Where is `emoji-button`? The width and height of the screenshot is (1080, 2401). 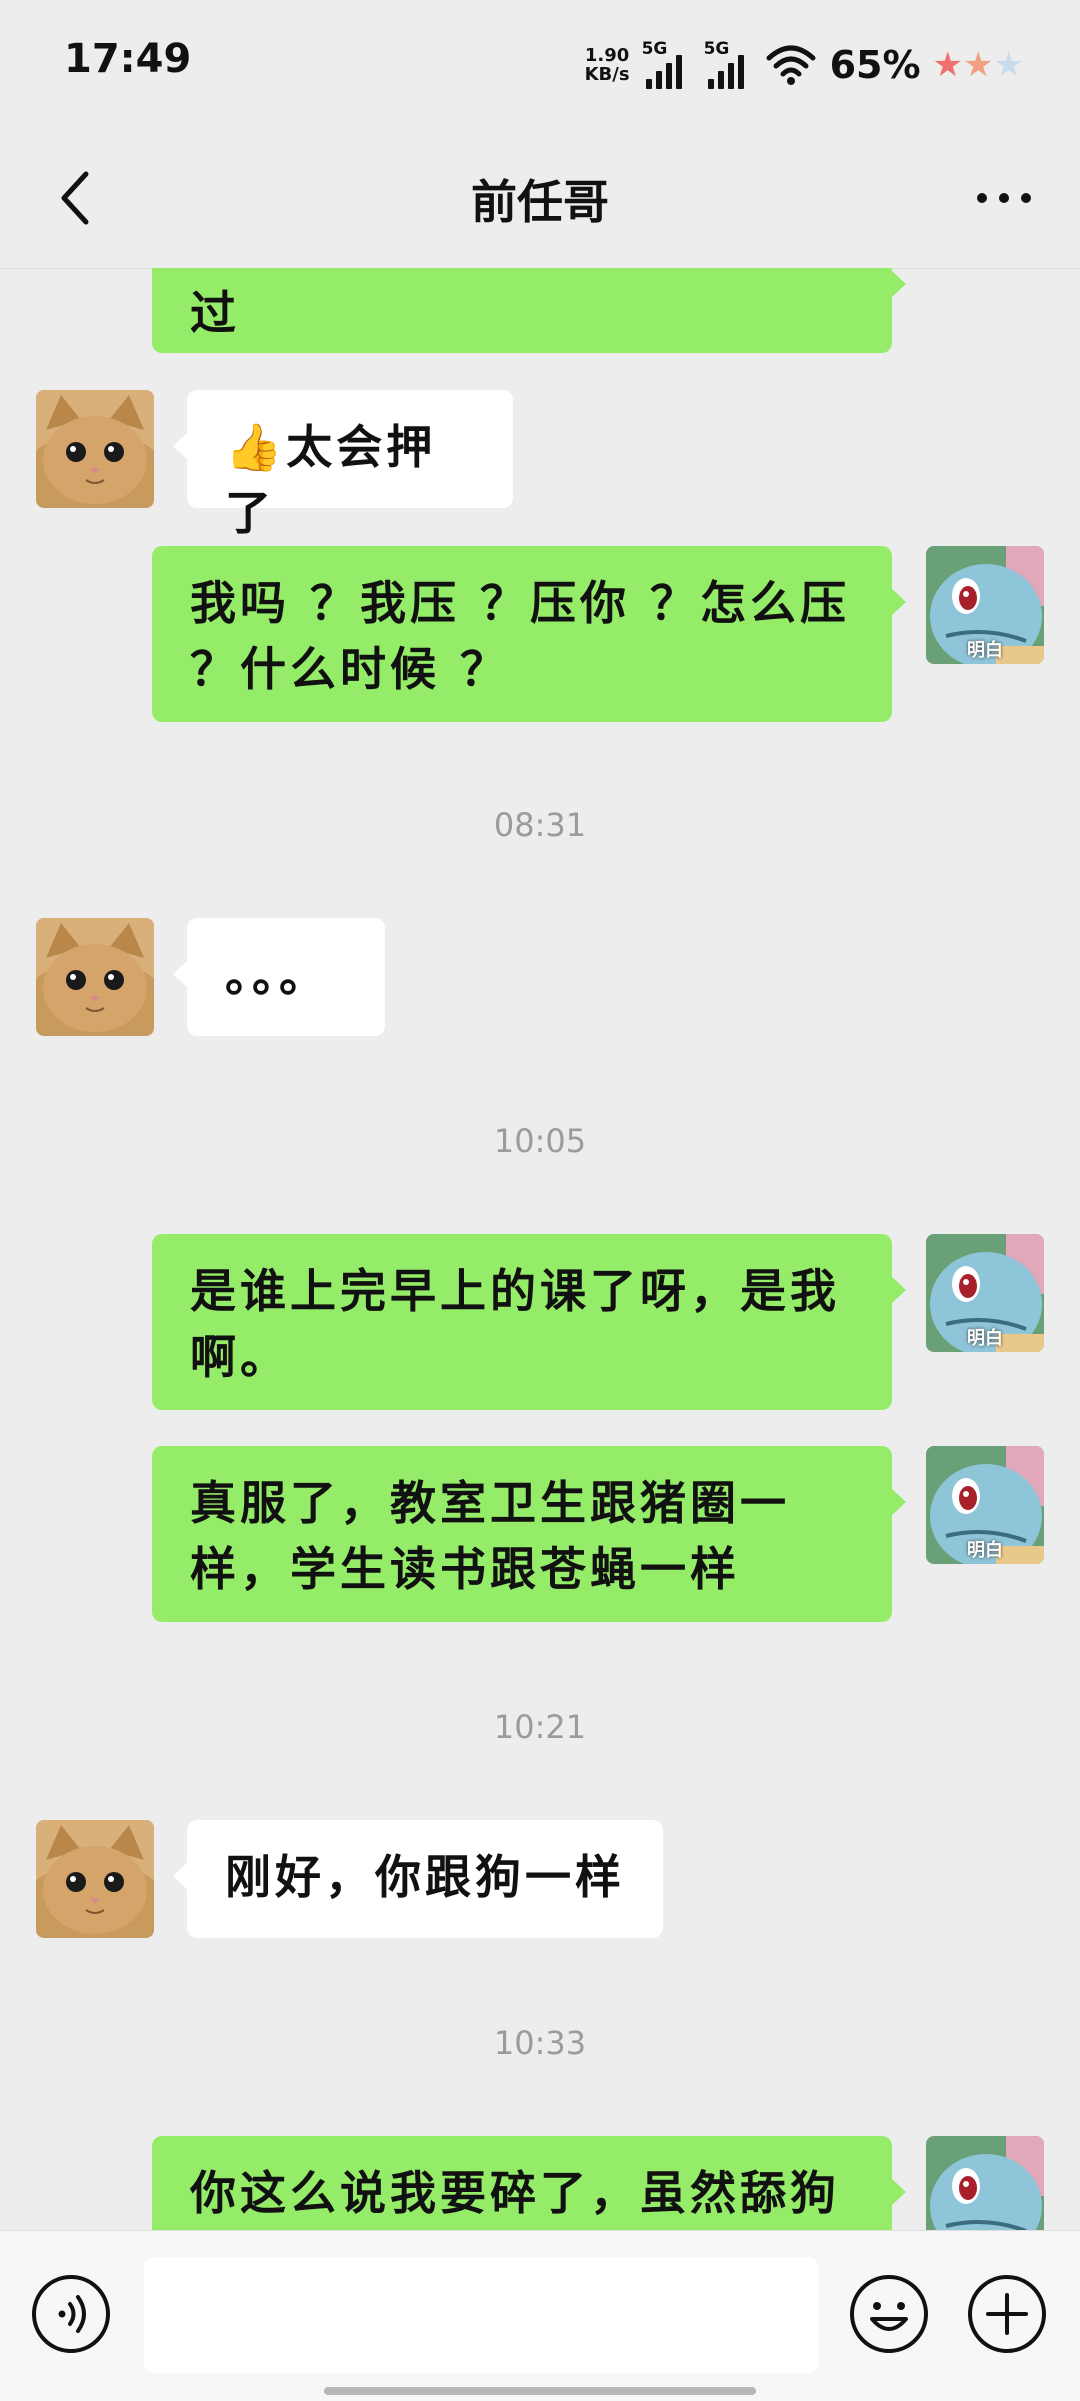
emoji-button is located at coordinates (889, 2314).